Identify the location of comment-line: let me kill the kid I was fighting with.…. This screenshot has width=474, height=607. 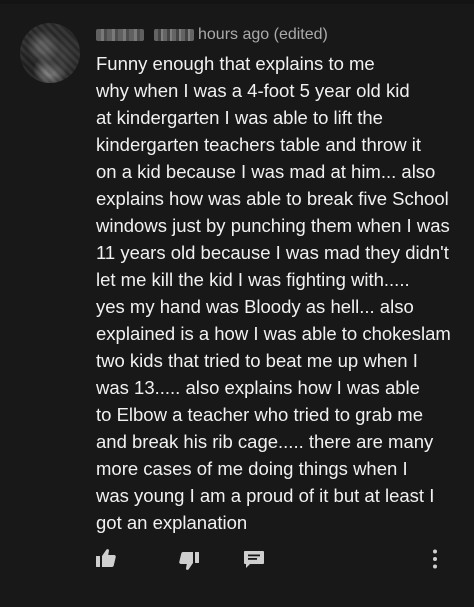
(253, 279).